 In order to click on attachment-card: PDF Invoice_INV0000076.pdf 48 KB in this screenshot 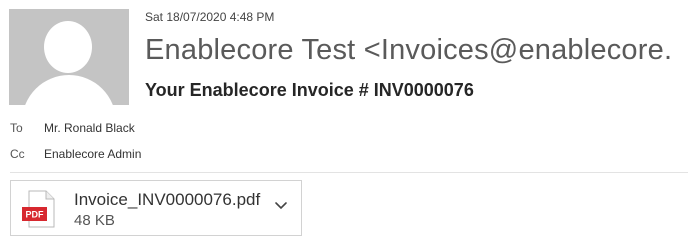, I will do `click(156, 208)`.